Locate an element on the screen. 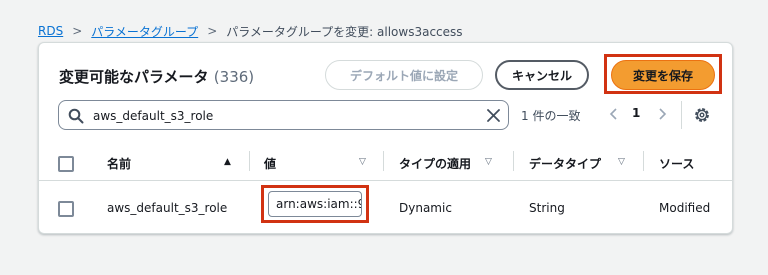 The image size is (768, 275). panel-title-text: 変更可能なパラメータ is located at coordinates (134, 77).